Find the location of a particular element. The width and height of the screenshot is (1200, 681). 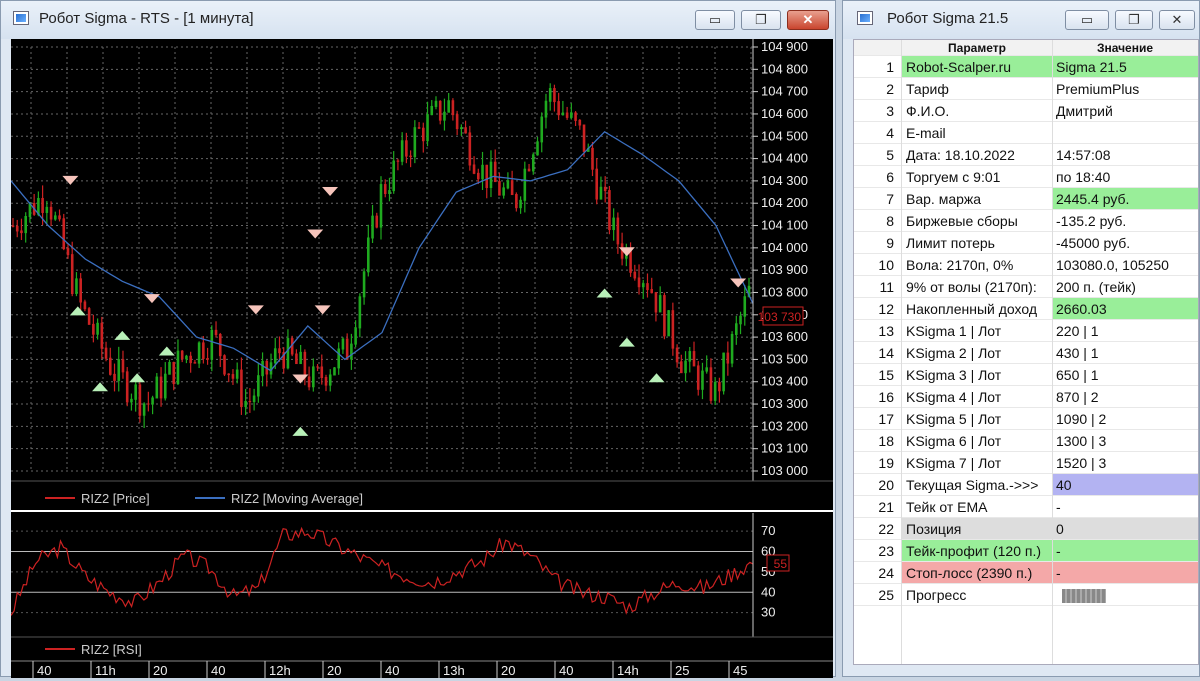

param-cell: KSigma 2 | Лот is located at coordinates (977, 352).